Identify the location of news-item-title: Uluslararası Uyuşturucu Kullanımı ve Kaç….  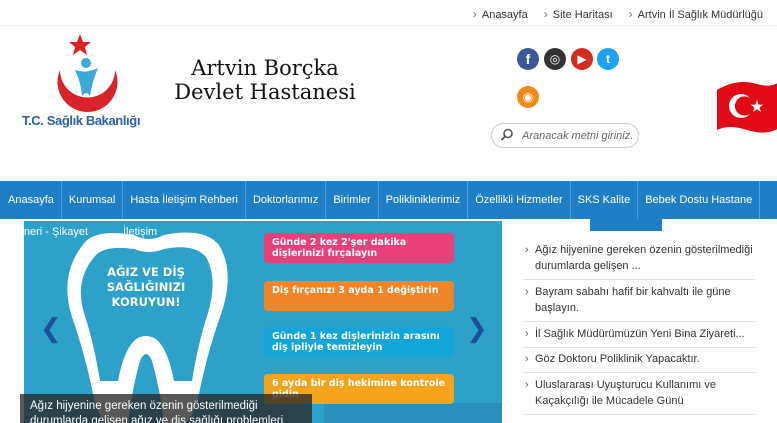
(625, 393).